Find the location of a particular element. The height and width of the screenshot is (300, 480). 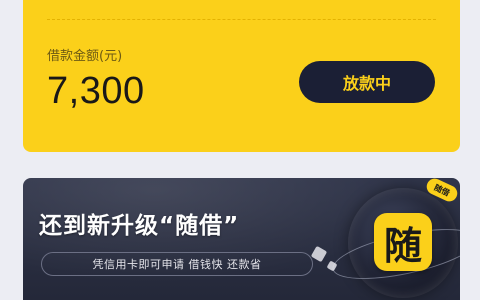

loan-status-button: 放款中 is located at coordinates (367, 82).